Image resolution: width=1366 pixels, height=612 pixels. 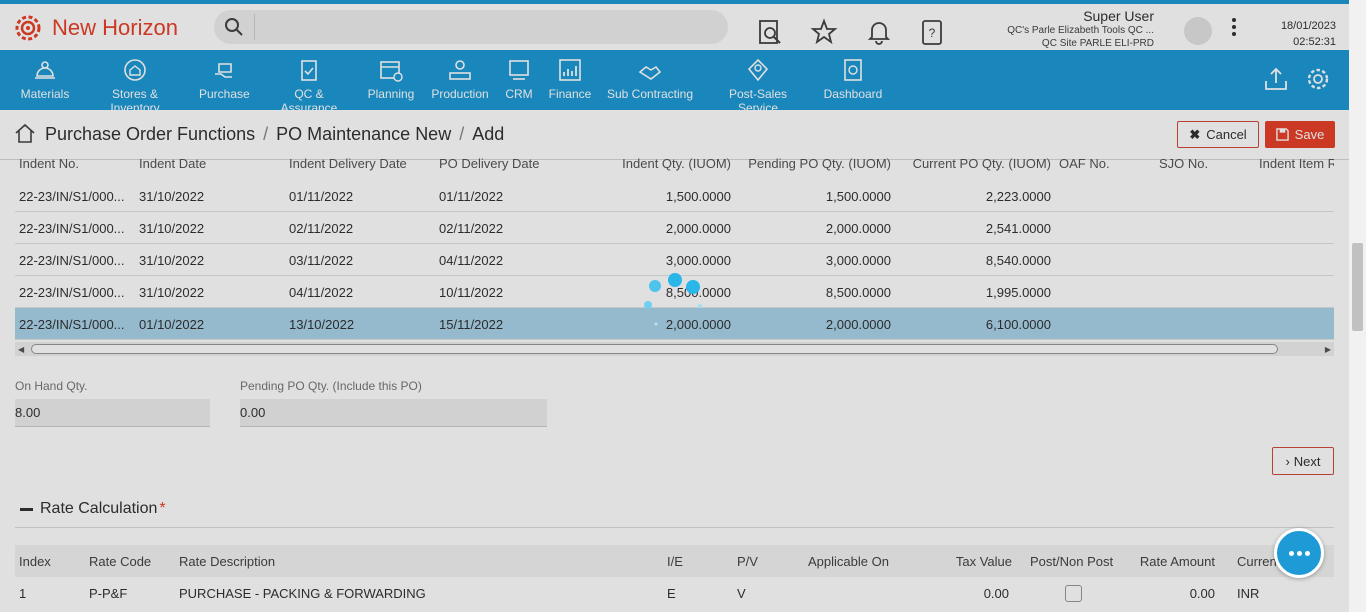 I want to click on save-button: Save, so click(x=1300, y=134).